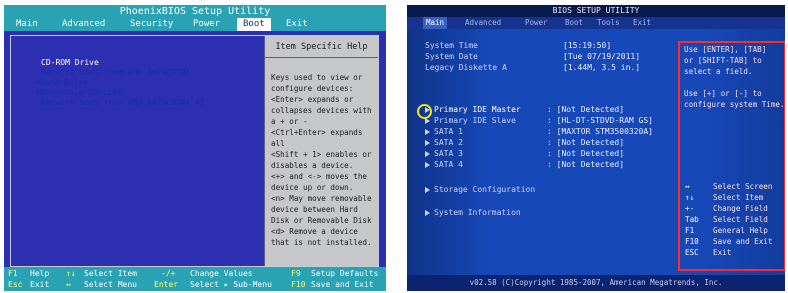  Describe the element at coordinates (477, 212) in the screenshot. I see `submenu-label: System Information` at that location.